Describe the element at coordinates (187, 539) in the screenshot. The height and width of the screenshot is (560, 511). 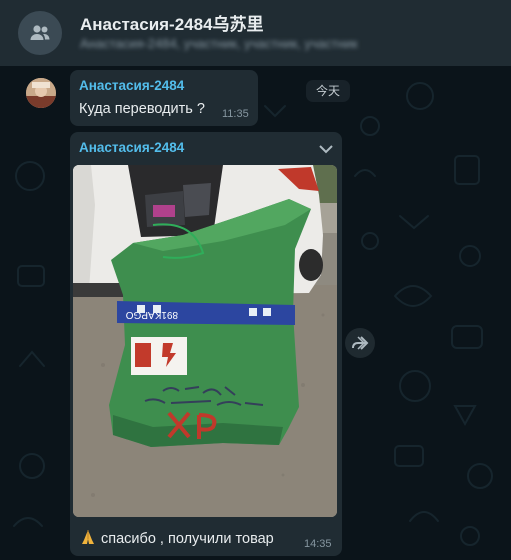
I see `caption-text: спасибо , получили товар` at that location.